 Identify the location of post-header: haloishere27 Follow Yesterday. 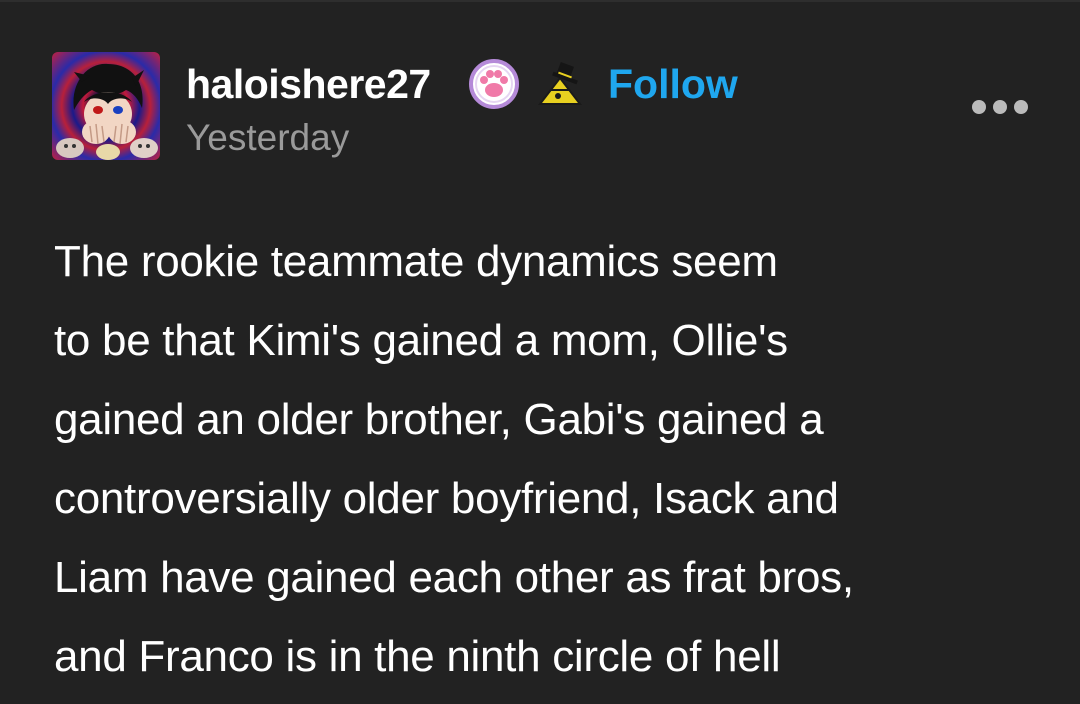
(547, 108).